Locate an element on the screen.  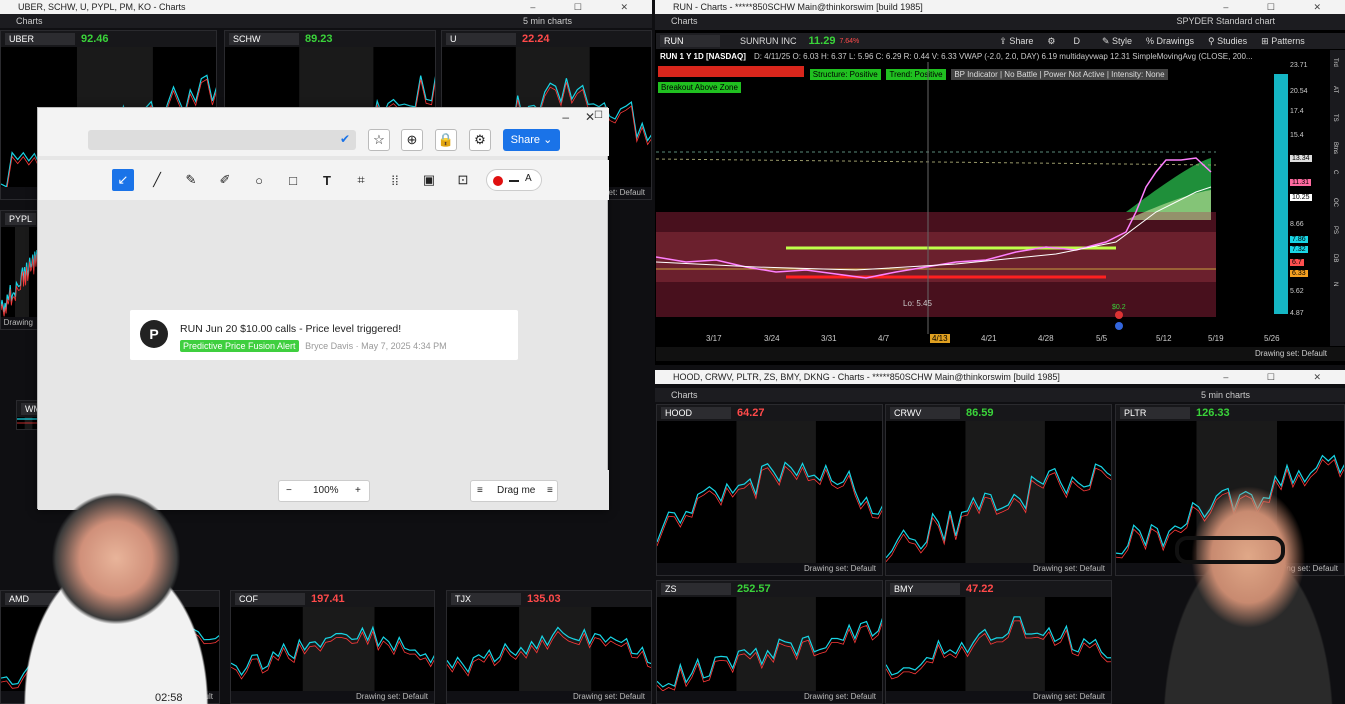
highlighter-tool-icon: ✐ is located at coordinates (225, 180).